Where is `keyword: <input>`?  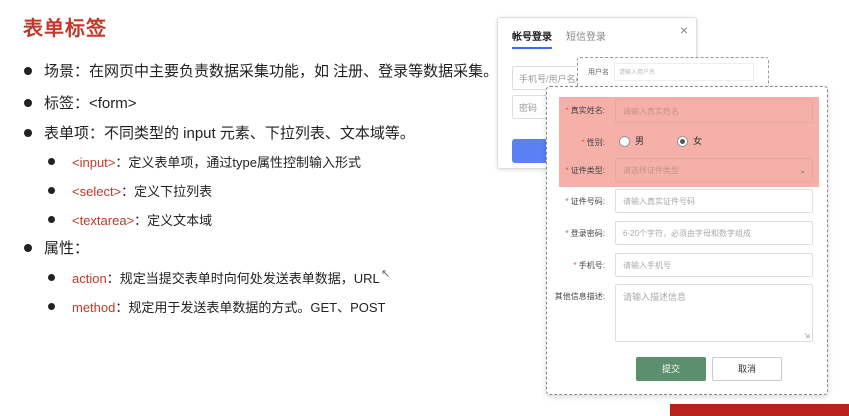 keyword: <input> is located at coordinates (94, 162).